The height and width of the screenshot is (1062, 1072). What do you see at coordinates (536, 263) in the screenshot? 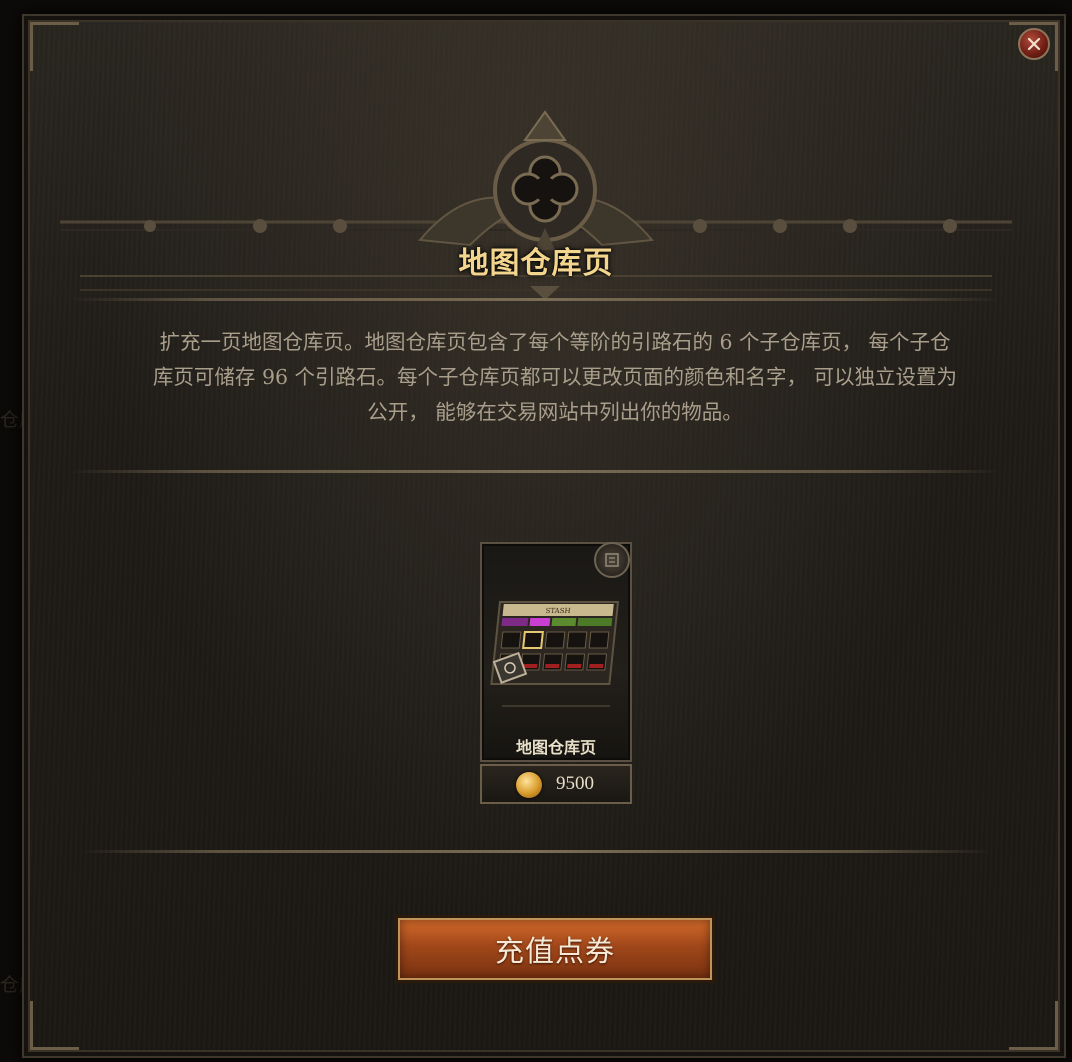
I see `modal-title: 地图仓库页` at bounding box center [536, 263].